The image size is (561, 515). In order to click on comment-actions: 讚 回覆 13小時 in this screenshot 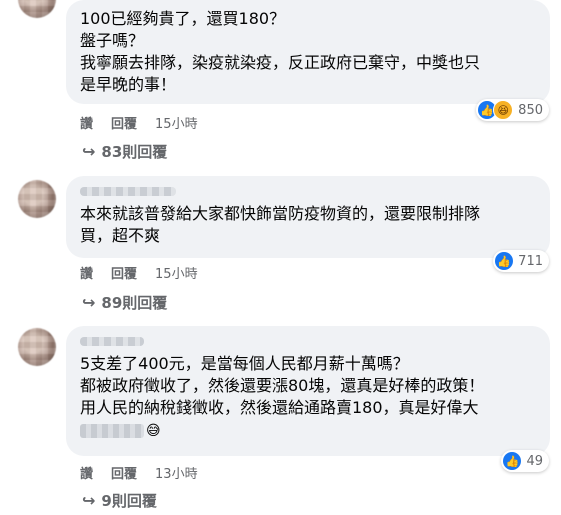, I will do `click(139, 472)`.